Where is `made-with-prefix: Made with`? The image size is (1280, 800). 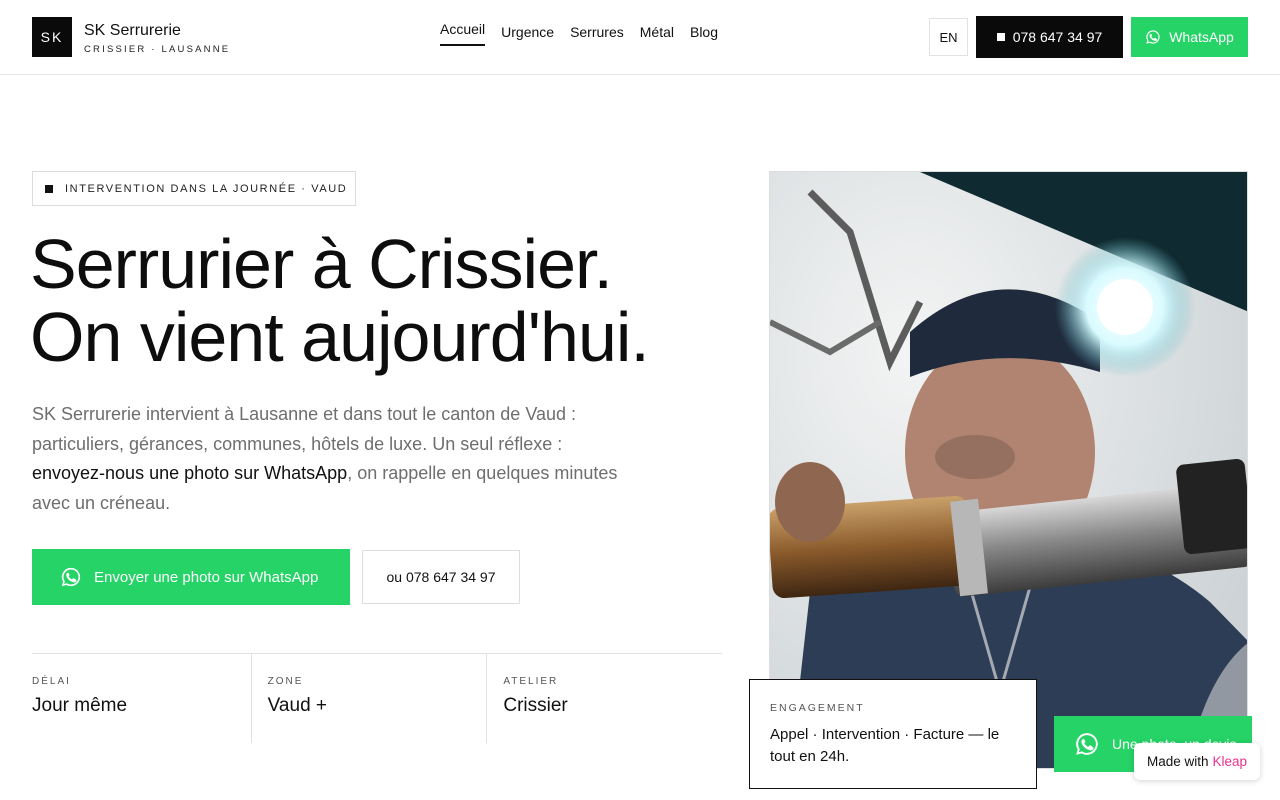 made-with-prefix: Made with is located at coordinates (1177, 761).